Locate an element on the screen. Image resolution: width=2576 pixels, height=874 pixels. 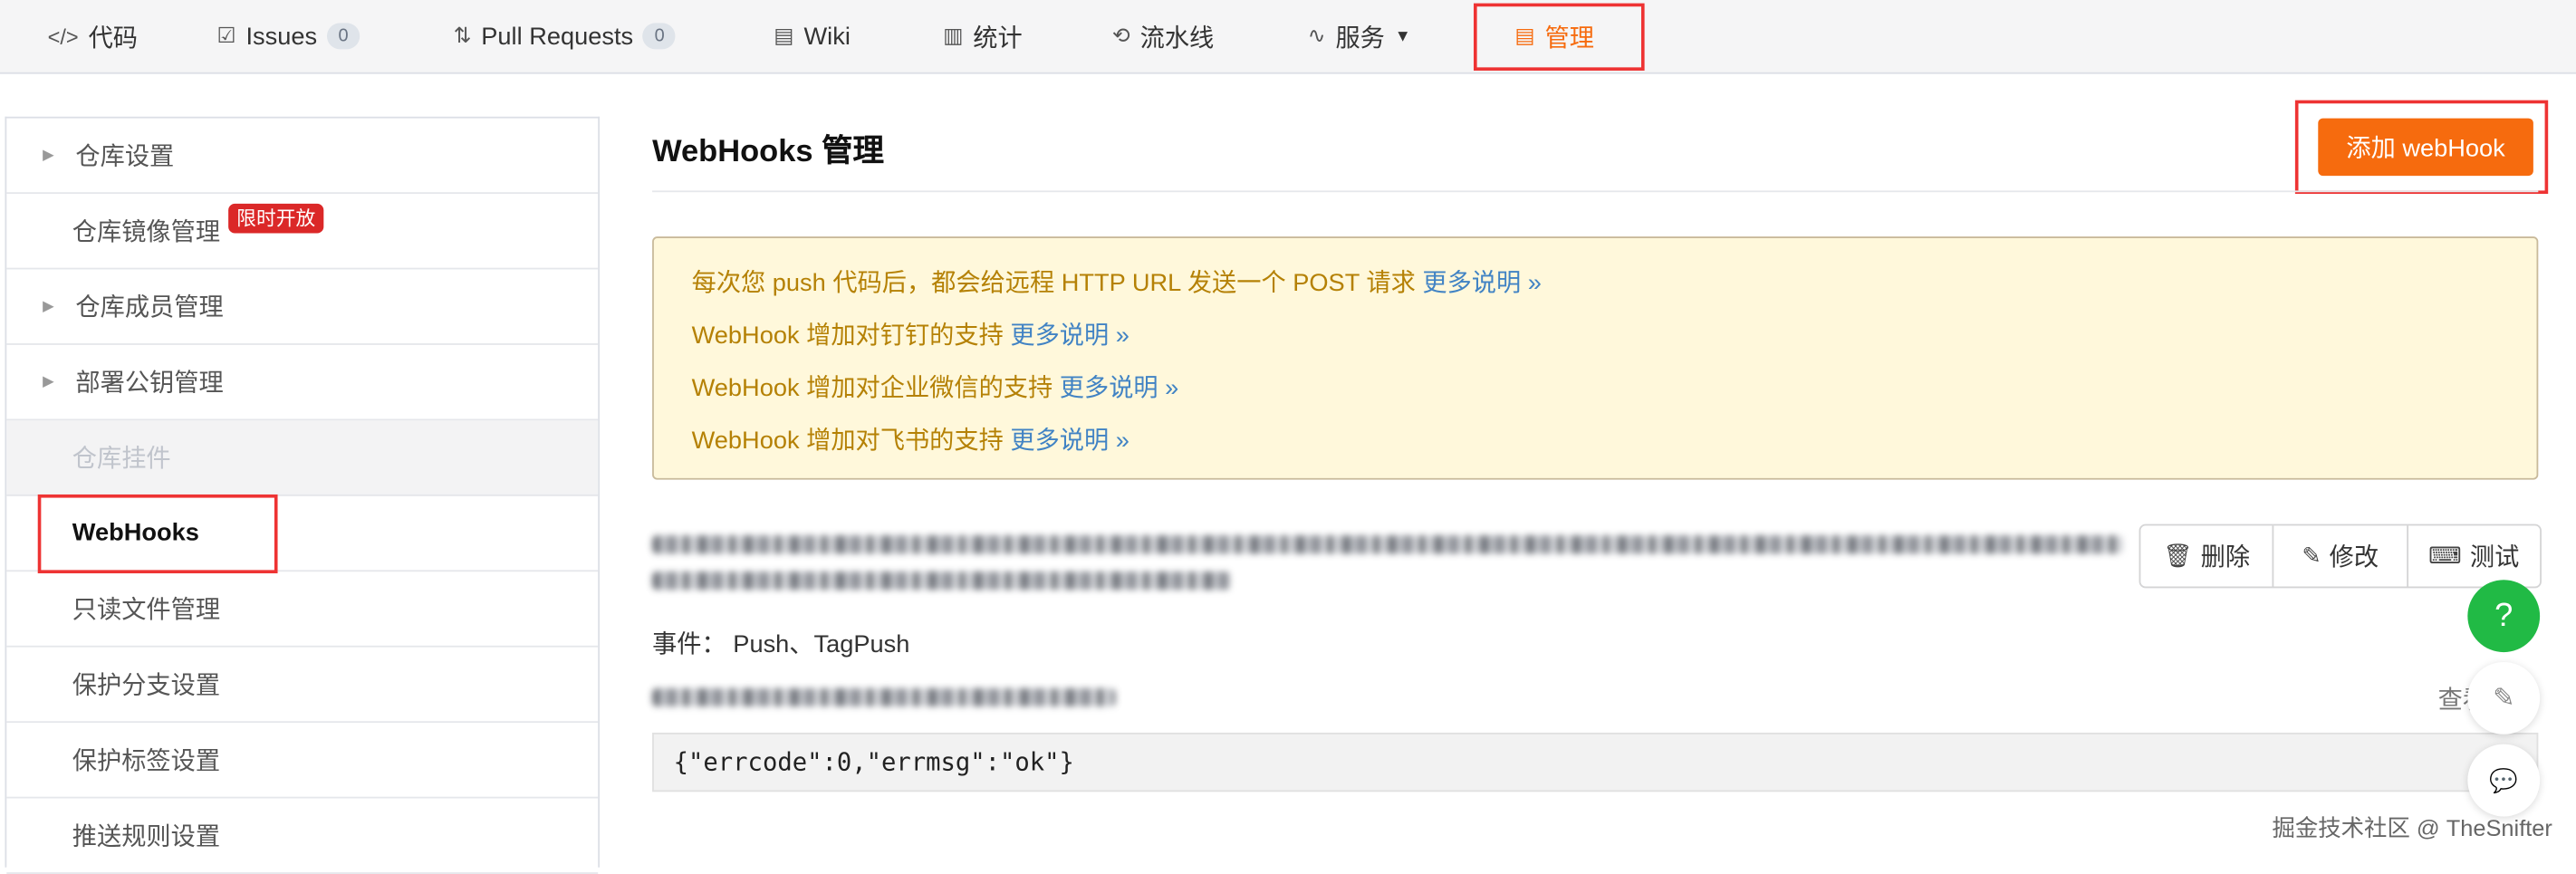
pipeline-icon: ⟲ is located at coordinates (1120, 35).